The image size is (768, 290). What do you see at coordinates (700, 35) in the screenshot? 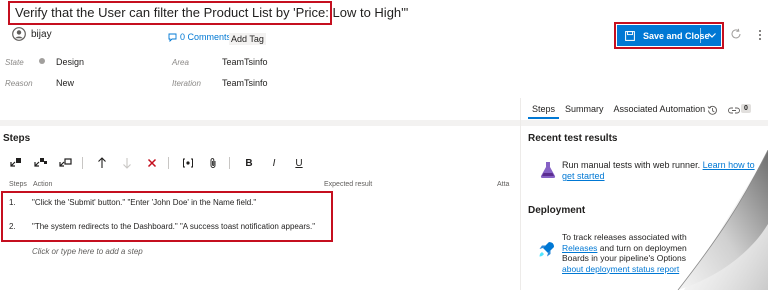
I see `save-divider` at bounding box center [700, 35].